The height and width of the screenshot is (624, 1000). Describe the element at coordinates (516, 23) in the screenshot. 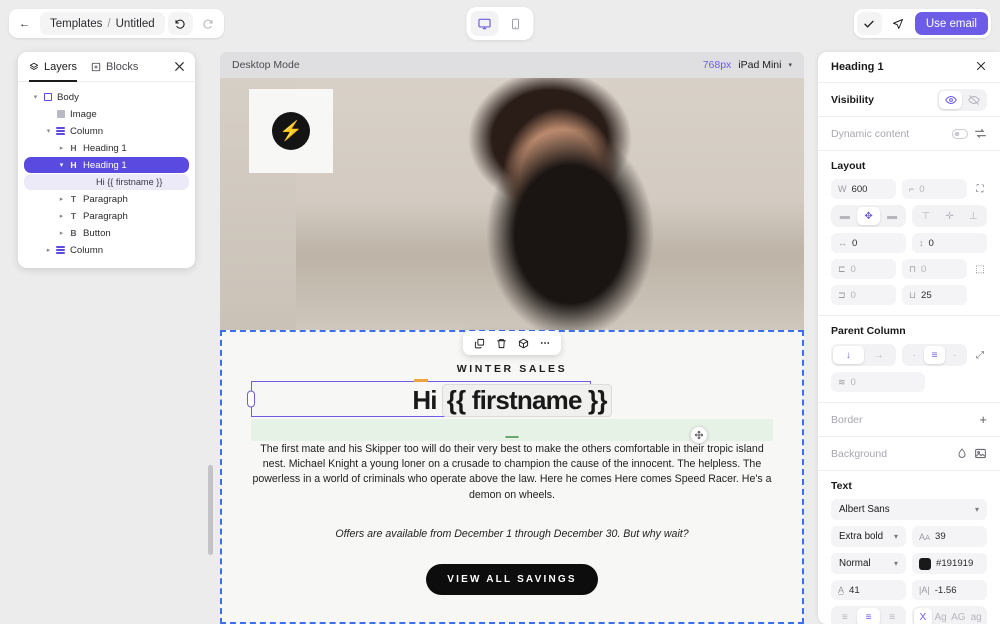

I see `mobile-mode-button` at that location.